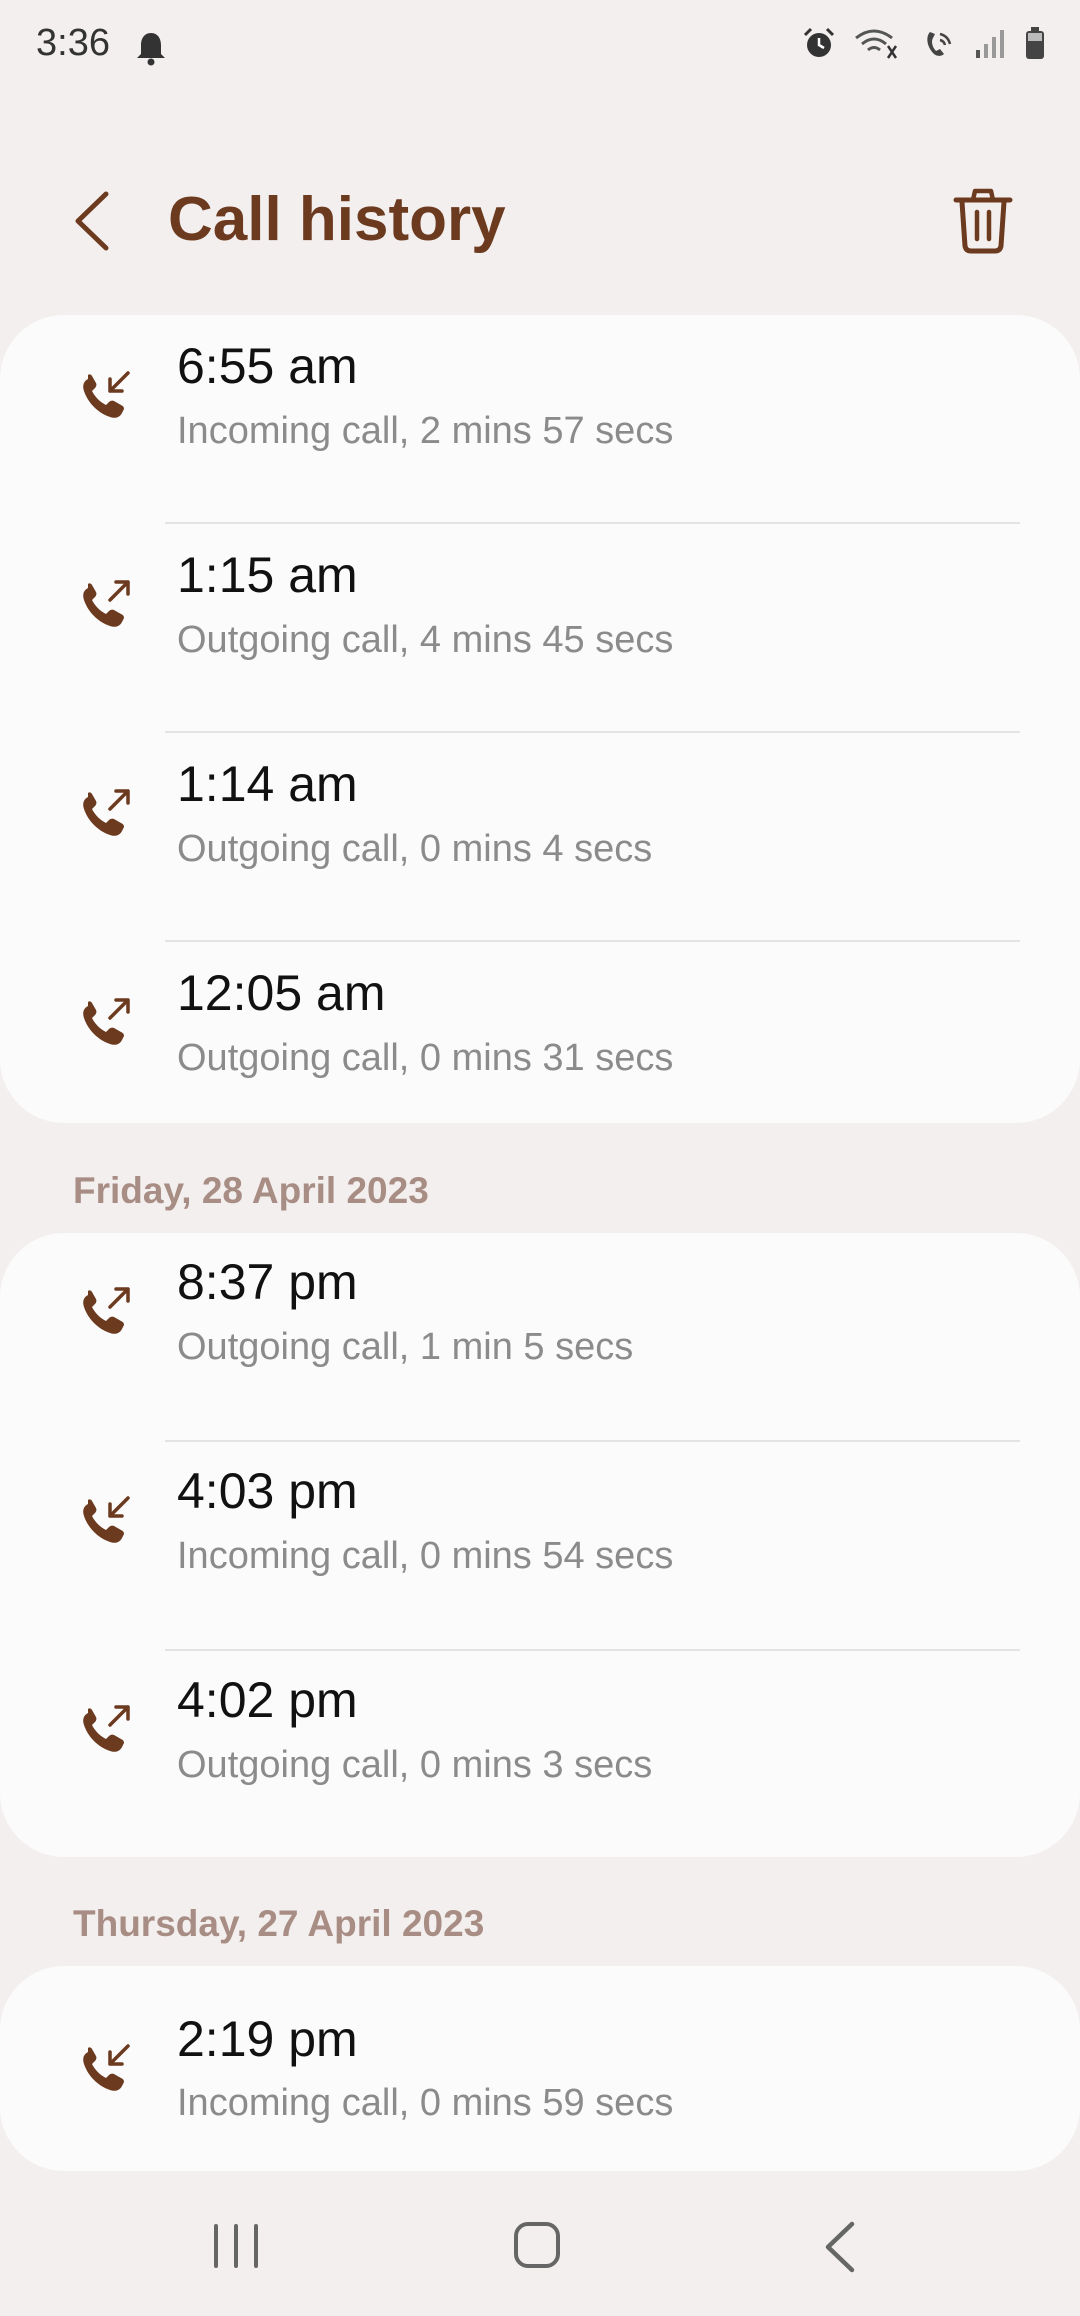 This screenshot has width=1080, height=2316. I want to click on call-detail: Outgoing call, 4 mins 45 secs, so click(425, 640).